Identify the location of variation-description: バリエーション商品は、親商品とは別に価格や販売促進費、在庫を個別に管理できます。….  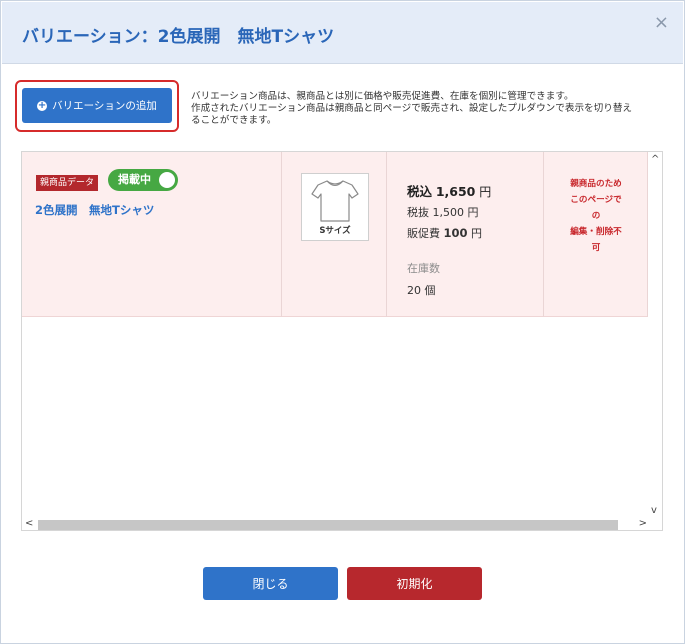
(430, 109).